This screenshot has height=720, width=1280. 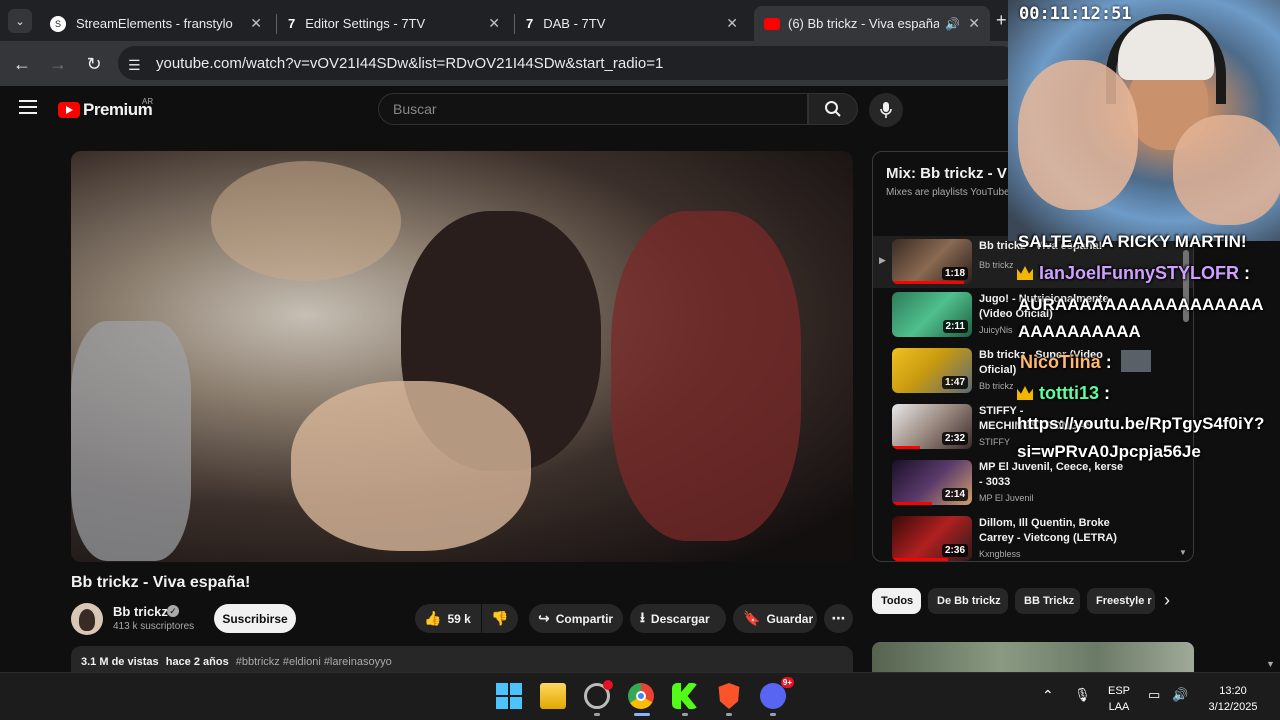 What do you see at coordinates (1167, 600) in the screenshot?
I see `chevron-right-icon: ›` at bounding box center [1167, 600].